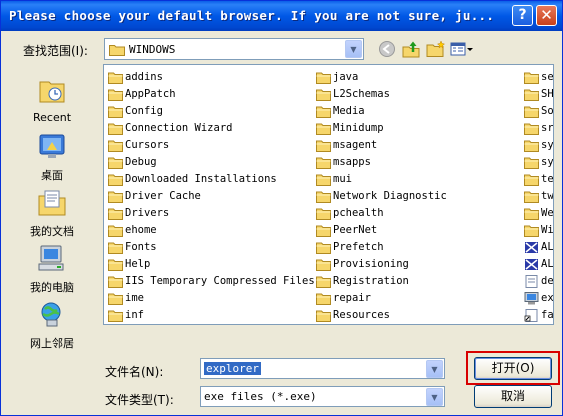 This screenshot has height=416, width=563. Describe the element at coordinates (416, 315) in the screenshot. I see `file-list-item: Resources` at that location.